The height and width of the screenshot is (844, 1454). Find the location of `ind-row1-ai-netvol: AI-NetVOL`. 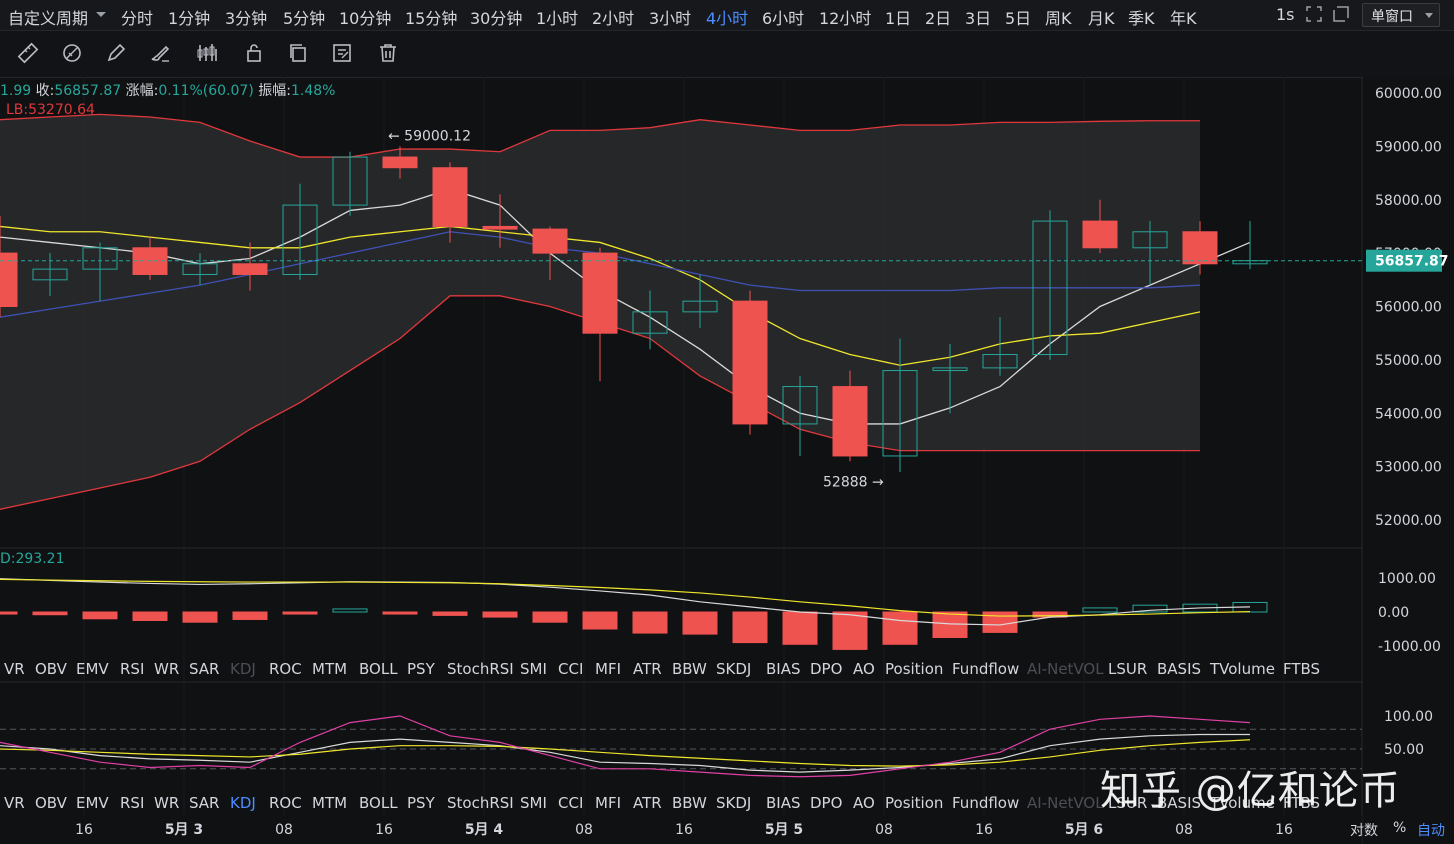

ind-row1-ai-netvol: AI-NetVOL is located at coordinates (1065, 669).